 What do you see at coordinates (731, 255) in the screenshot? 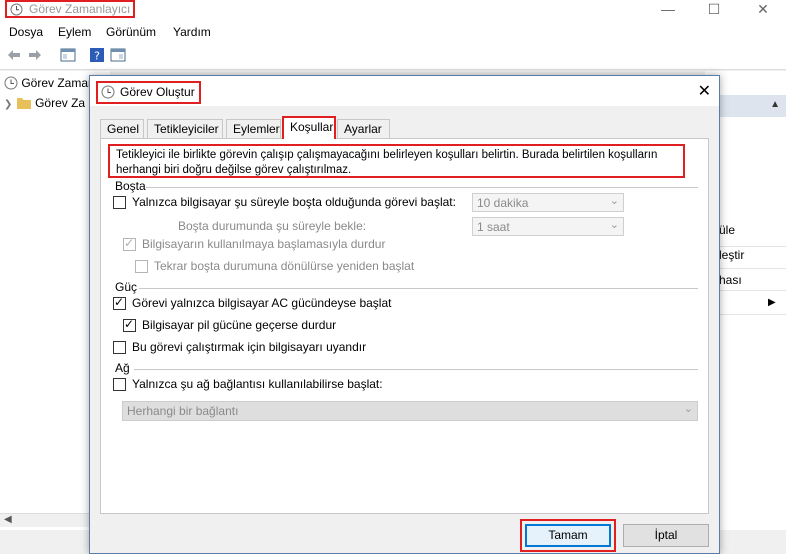
I see `action-item: leştir` at bounding box center [731, 255].